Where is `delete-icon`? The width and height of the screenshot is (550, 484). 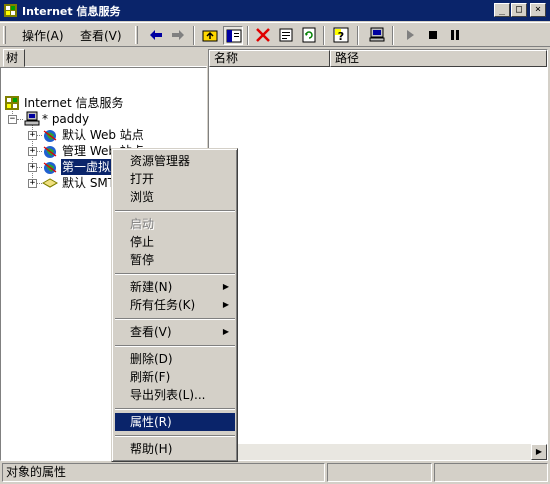 delete-icon is located at coordinates (263, 35).